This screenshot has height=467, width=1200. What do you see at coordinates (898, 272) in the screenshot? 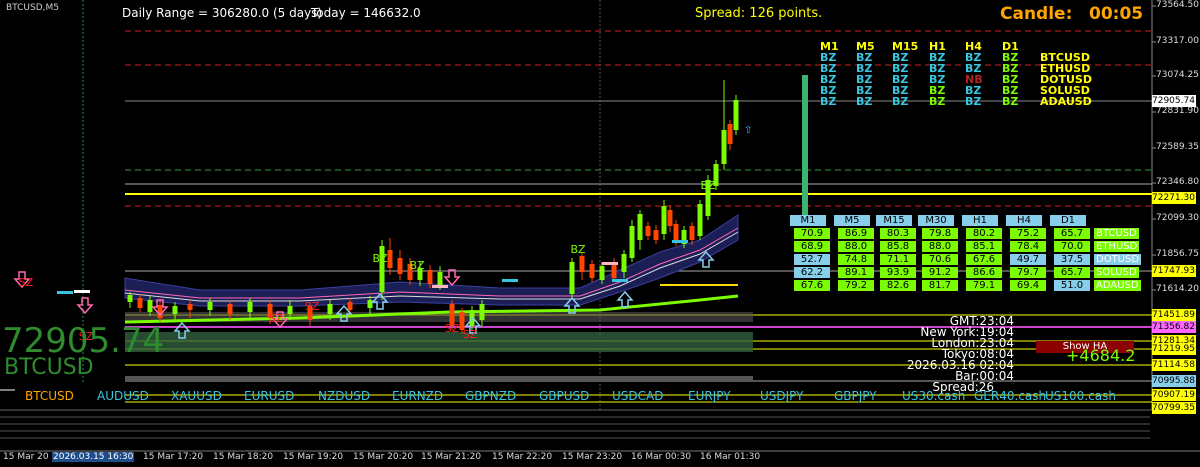
I see `strength-cell: 93.9` at bounding box center [898, 272].